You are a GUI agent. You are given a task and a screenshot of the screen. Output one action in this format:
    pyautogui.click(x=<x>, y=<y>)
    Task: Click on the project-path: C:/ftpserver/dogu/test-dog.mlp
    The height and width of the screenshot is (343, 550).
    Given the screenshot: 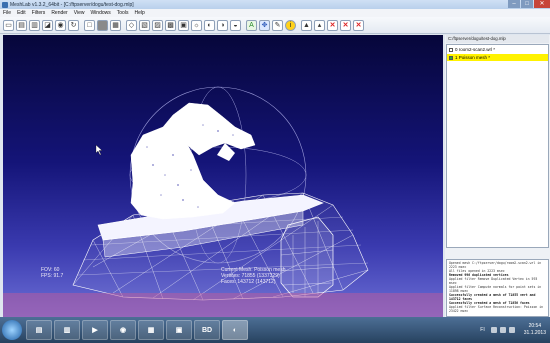 What is the action you would take?
    pyautogui.click(x=497, y=39)
    